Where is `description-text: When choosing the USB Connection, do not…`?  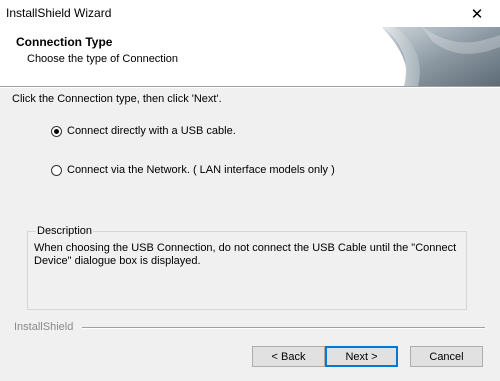 description-text: When choosing the USB Connection, do not… is located at coordinates (245, 254).